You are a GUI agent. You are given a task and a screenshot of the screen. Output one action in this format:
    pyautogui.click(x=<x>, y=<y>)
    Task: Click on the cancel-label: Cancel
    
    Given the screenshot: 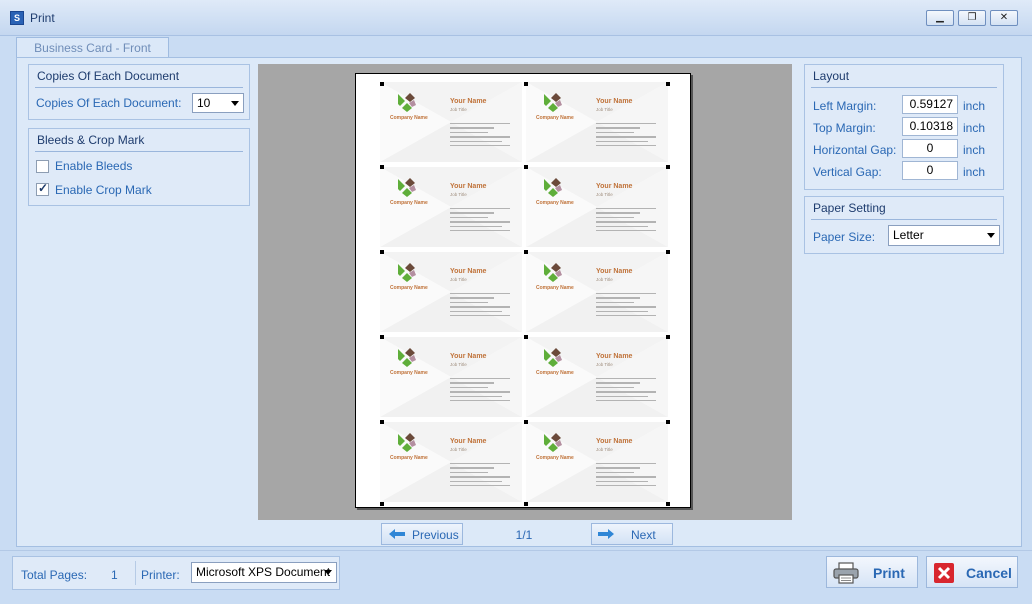 What is the action you would take?
    pyautogui.click(x=989, y=573)
    